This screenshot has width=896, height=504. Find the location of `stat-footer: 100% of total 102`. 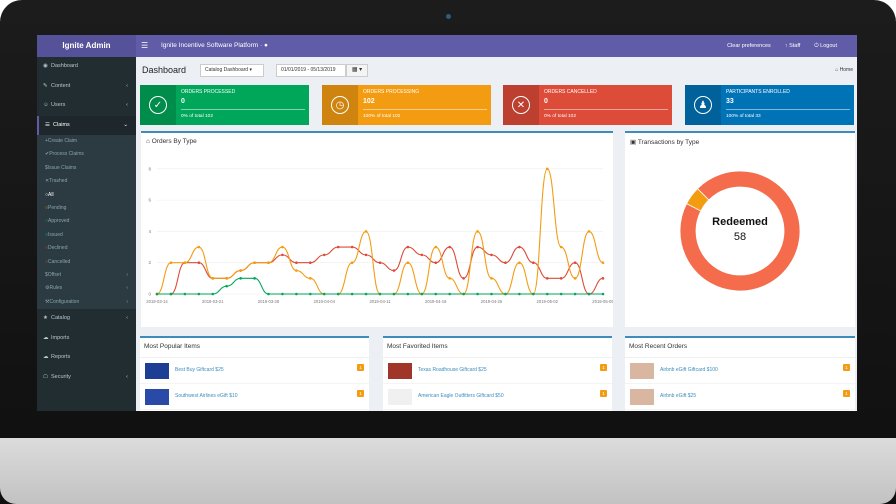

stat-footer: 100% of total 102 is located at coordinates (382, 116).